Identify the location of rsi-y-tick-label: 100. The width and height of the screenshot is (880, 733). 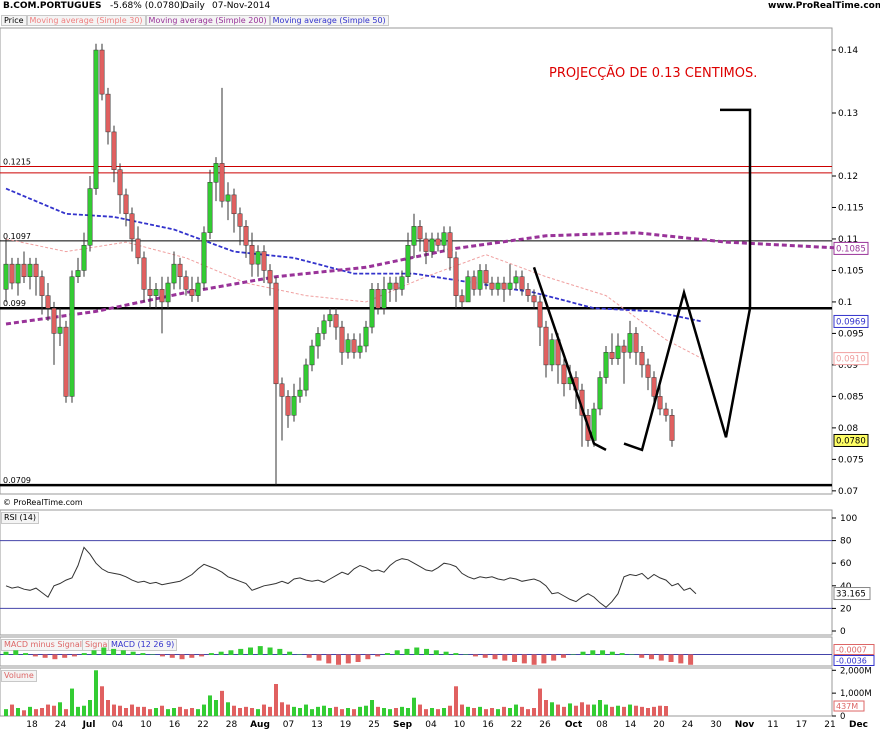
(848, 519).